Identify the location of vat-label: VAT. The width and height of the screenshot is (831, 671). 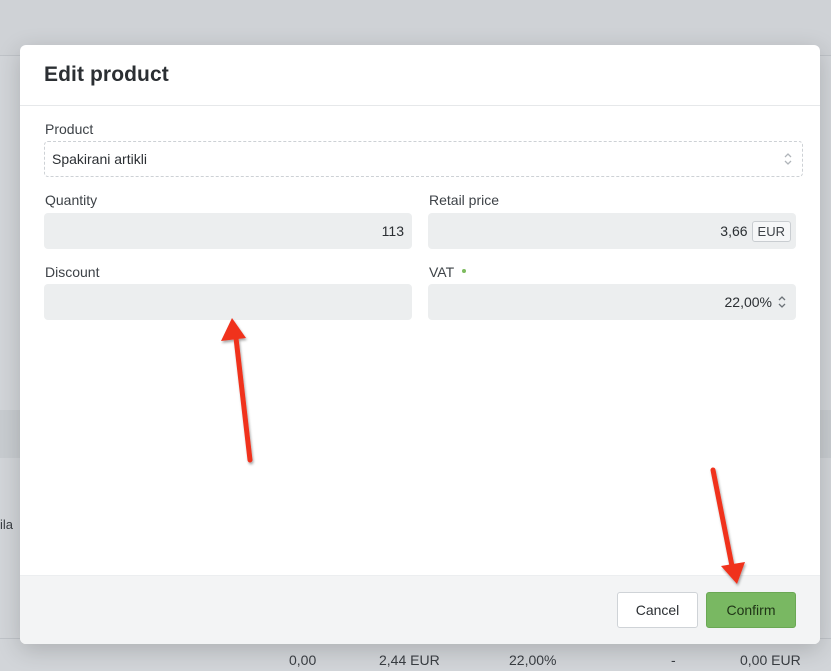
(448, 272).